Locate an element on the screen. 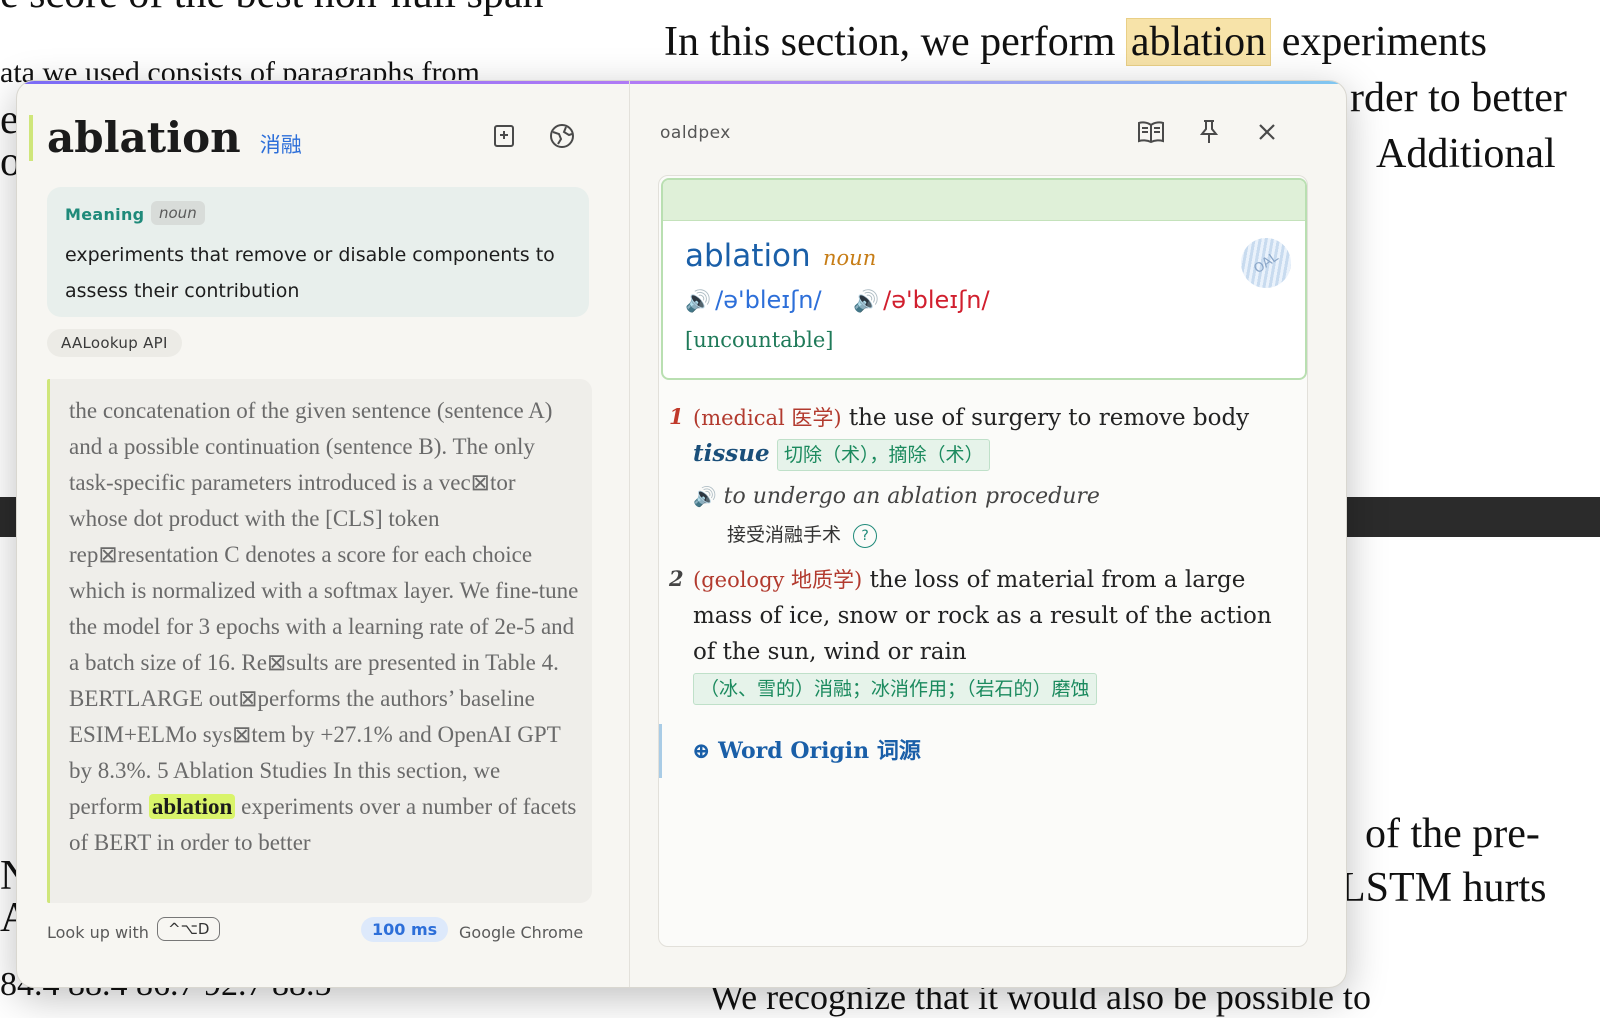 The image size is (1600, 1018). globe-icon is located at coordinates (562, 136).